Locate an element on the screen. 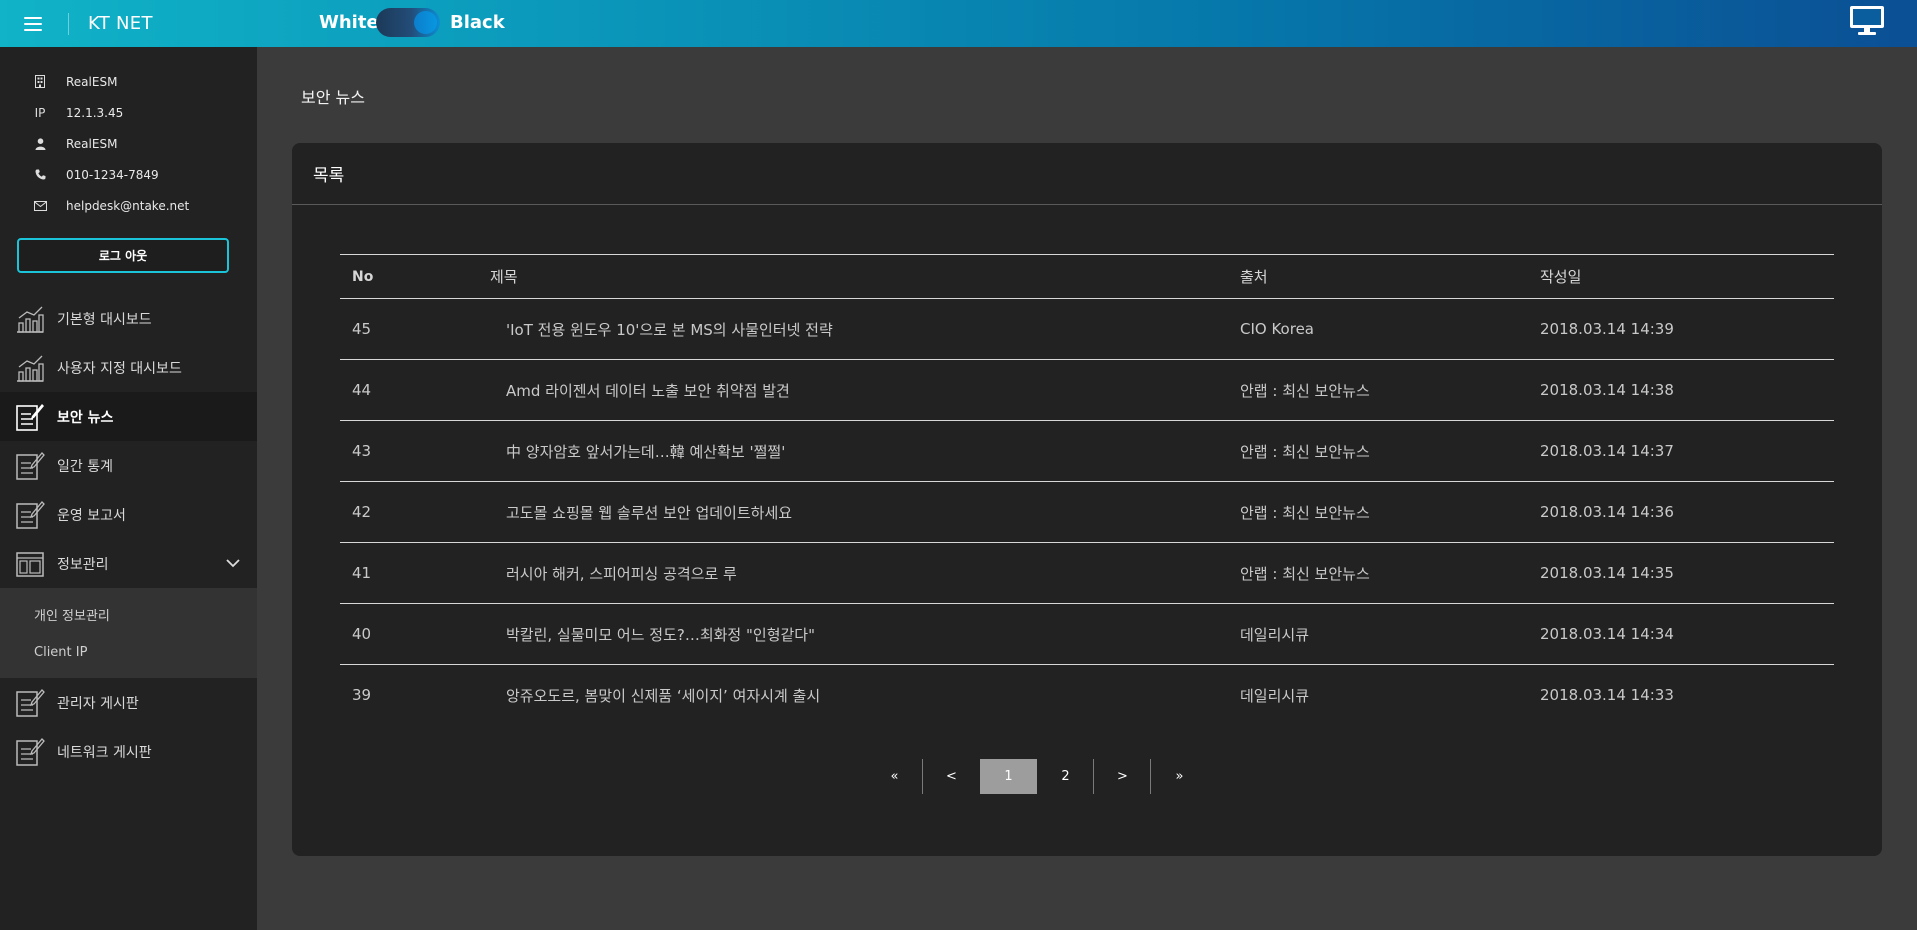 The image size is (1917, 930). cell-date: 2018.03.14 14:36 is located at coordinates (1687, 512).